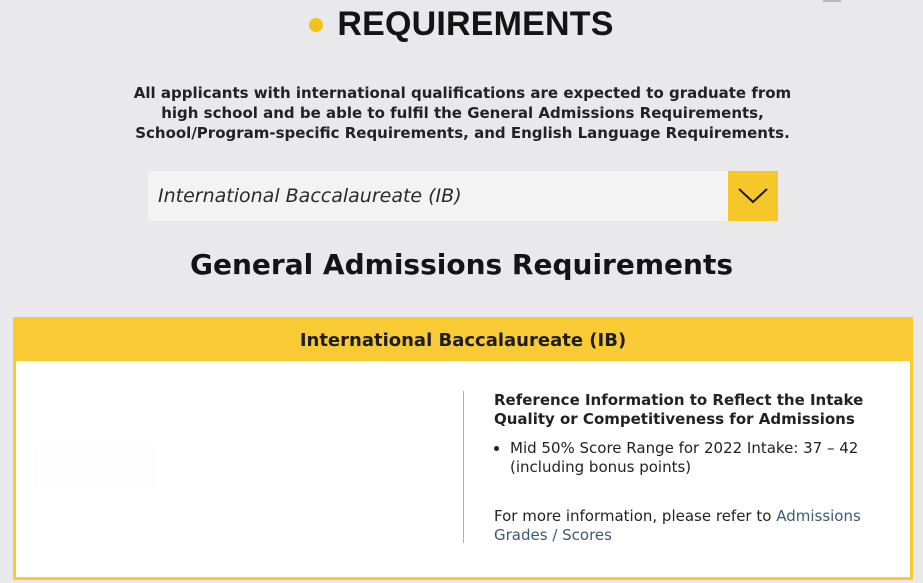 The height and width of the screenshot is (583, 923). Describe the element at coordinates (475, 23) in the screenshot. I see `requirements-title: REQUIREMENTS` at that location.